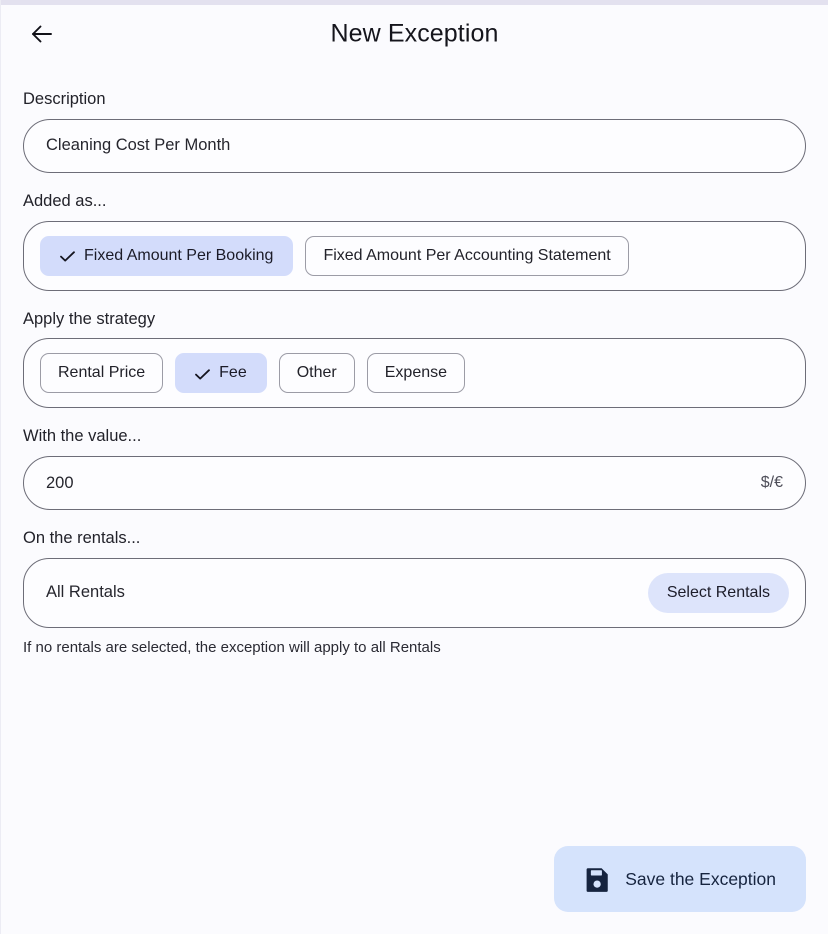 This screenshot has width=828, height=934. I want to click on added-as-option-fixed-amount-per-accounting-statement: Fixed Amount Per Accounting Statement, so click(467, 255).